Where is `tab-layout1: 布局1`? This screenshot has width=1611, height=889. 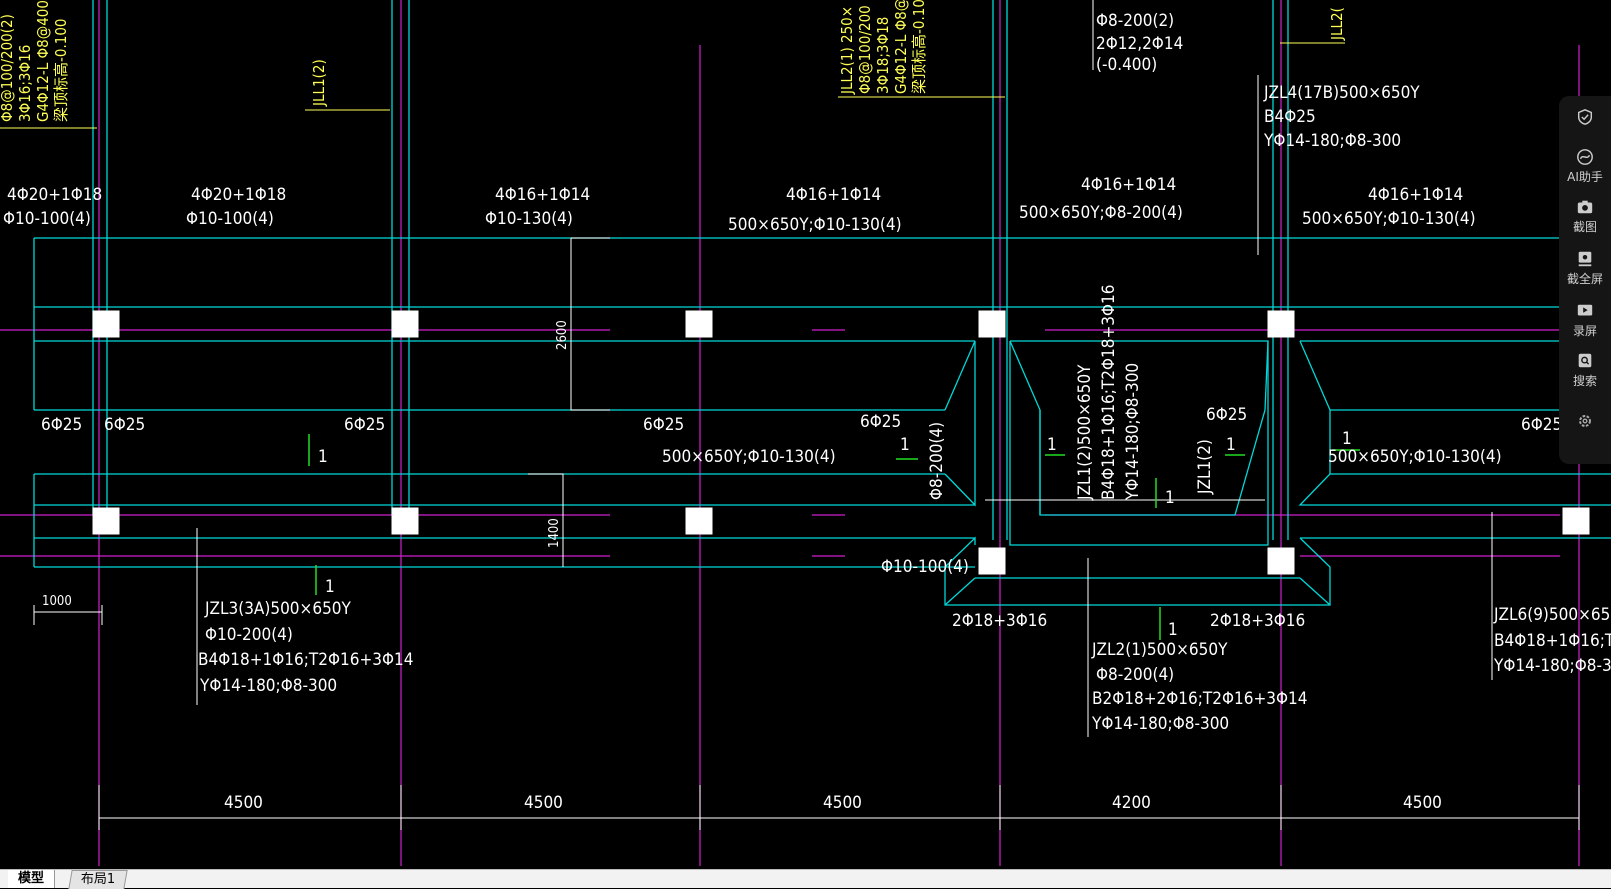 tab-layout1: 布局1 is located at coordinates (98, 879).